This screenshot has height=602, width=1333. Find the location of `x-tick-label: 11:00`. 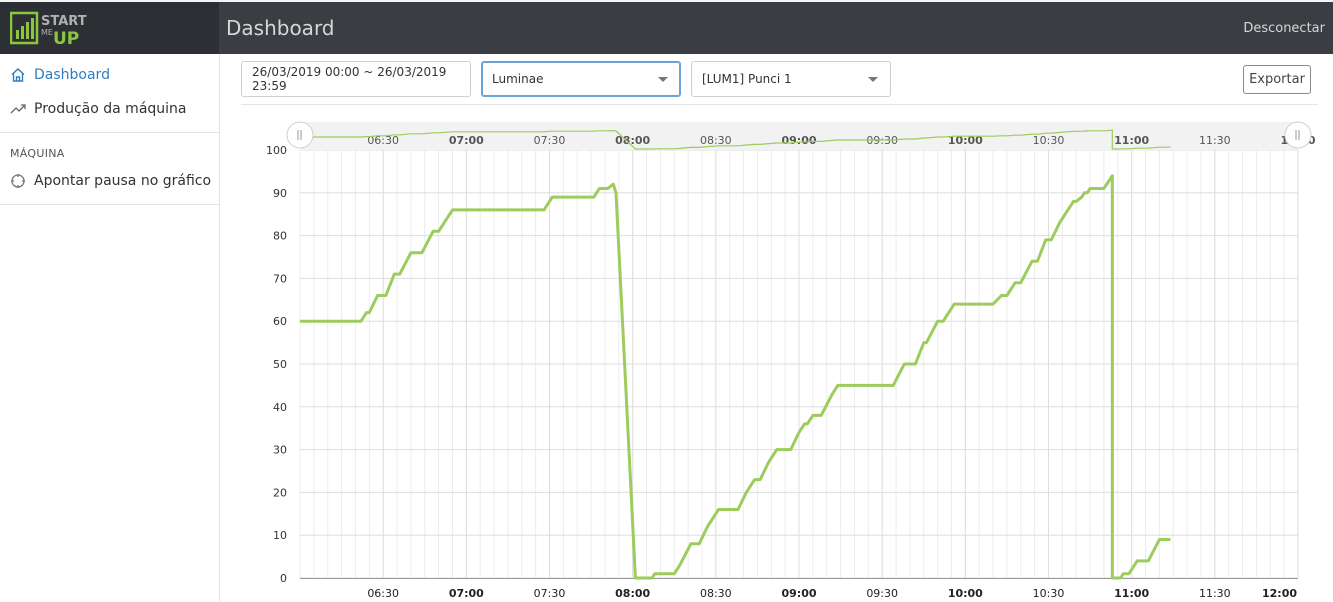

x-tick-label: 11:00 is located at coordinates (1131, 593).